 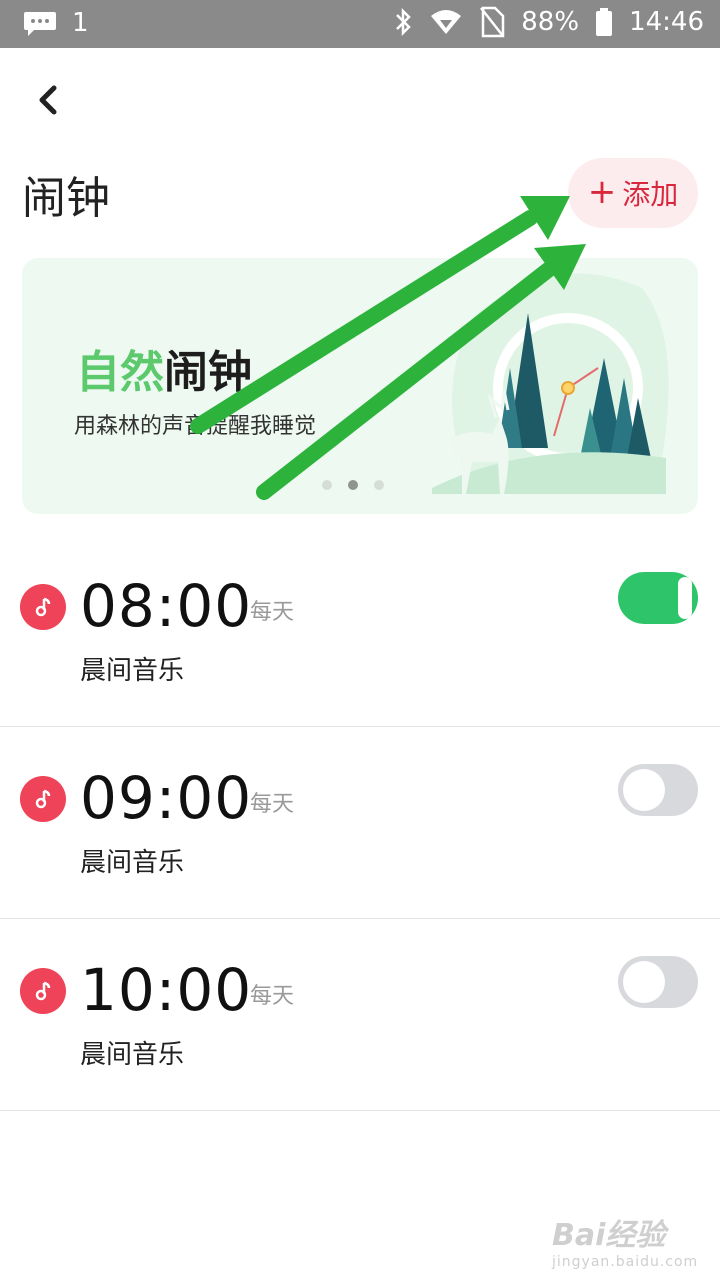 What do you see at coordinates (40, 23) in the screenshot?
I see `chat-bubble-icon` at bounding box center [40, 23].